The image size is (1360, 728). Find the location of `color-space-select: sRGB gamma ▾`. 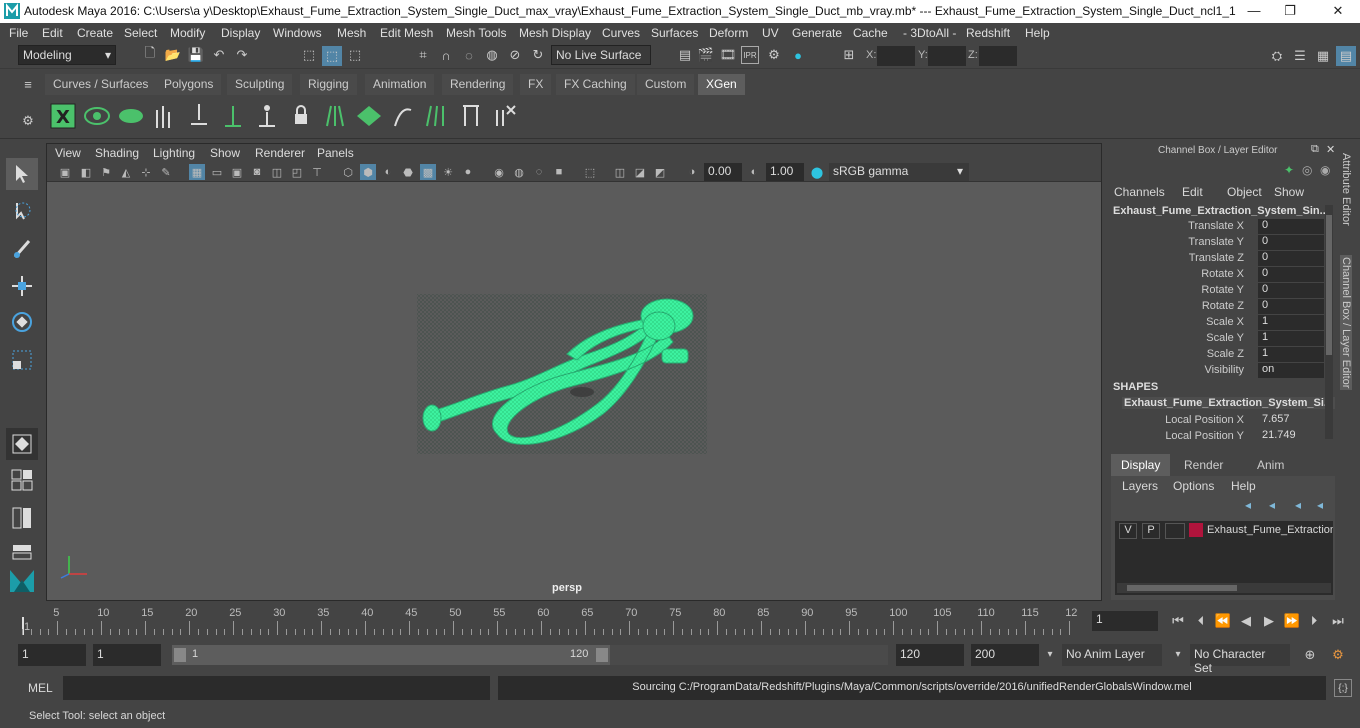

color-space-select: sRGB gamma ▾ is located at coordinates (899, 172).